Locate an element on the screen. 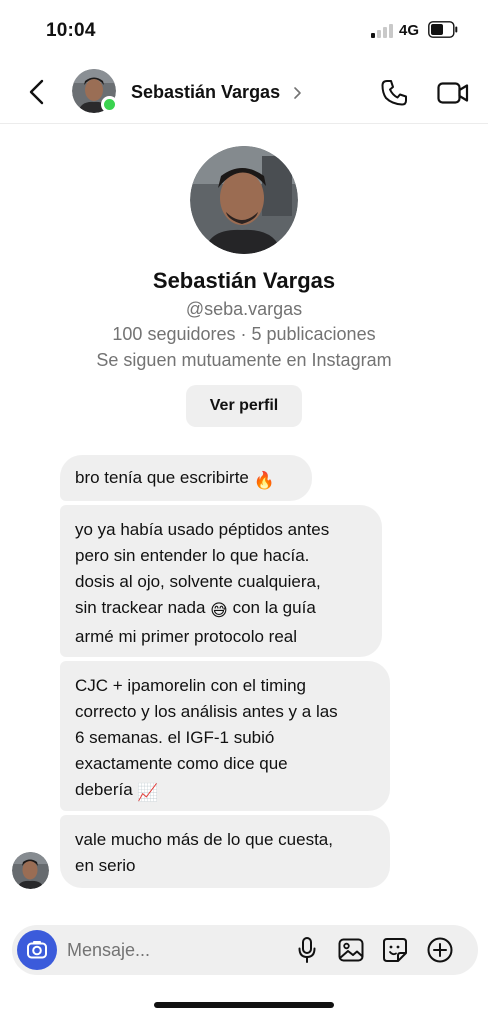  camera-button is located at coordinates (37, 950).